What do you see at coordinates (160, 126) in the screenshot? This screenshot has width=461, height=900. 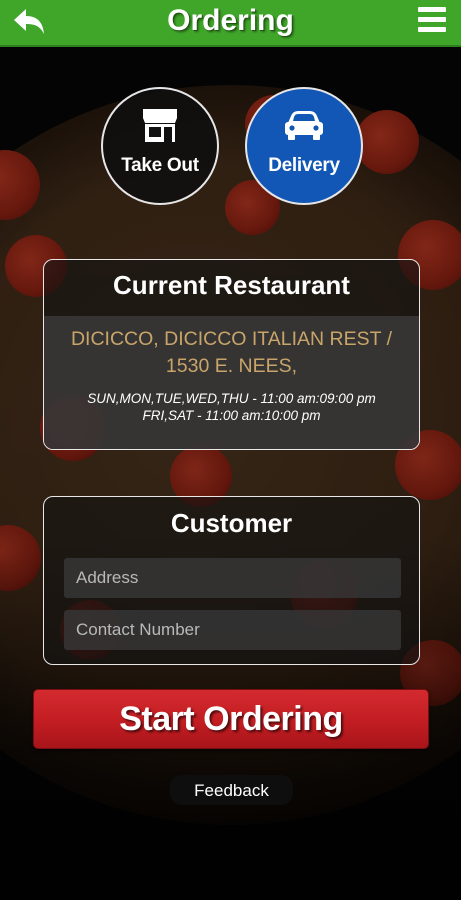 I see `storefront-icon` at bounding box center [160, 126].